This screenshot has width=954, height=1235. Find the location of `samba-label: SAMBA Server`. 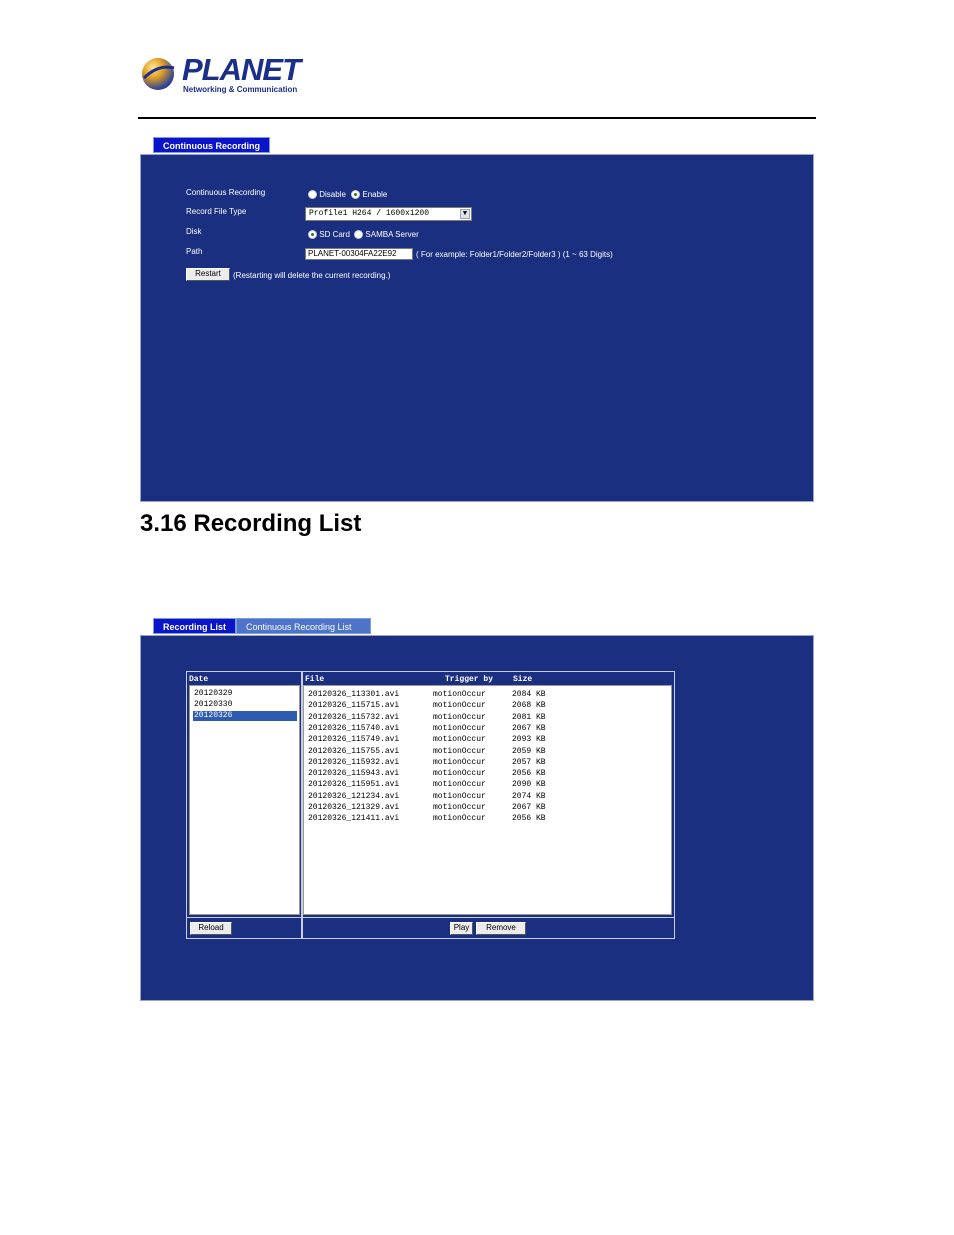

samba-label: SAMBA Server is located at coordinates (392, 234).